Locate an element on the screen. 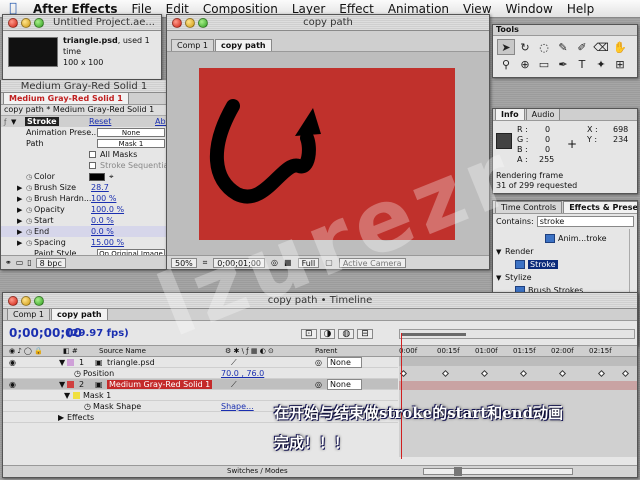 This screenshot has width=640, height=480. color-swatch-button is located at coordinates (97, 176).